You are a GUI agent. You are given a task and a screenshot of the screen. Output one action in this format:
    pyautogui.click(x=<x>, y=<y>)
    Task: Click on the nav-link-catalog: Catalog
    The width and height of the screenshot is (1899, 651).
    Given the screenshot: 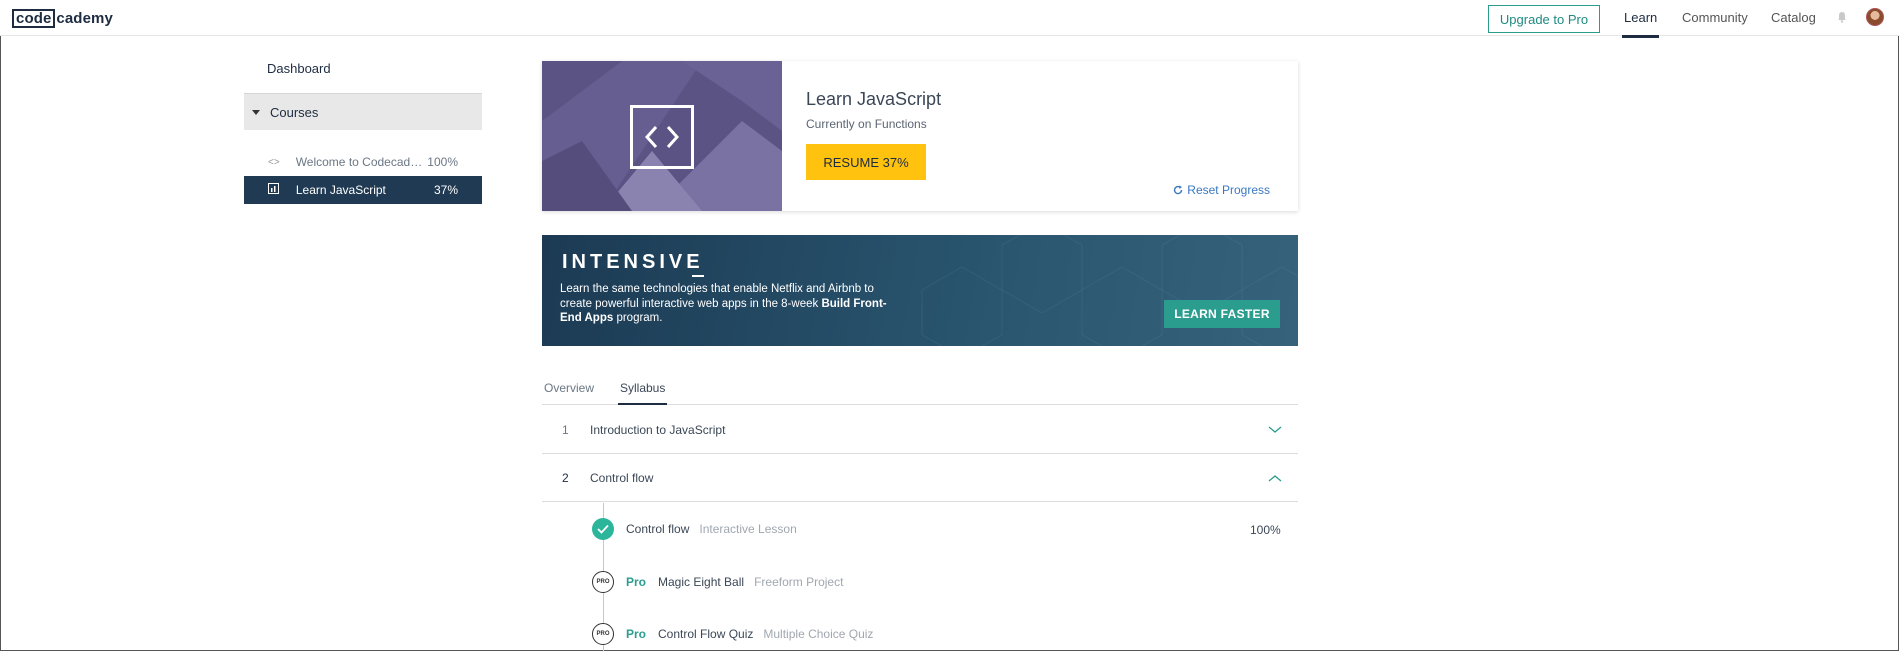 What is the action you would take?
    pyautogui.click(x=1793, y=17)
    